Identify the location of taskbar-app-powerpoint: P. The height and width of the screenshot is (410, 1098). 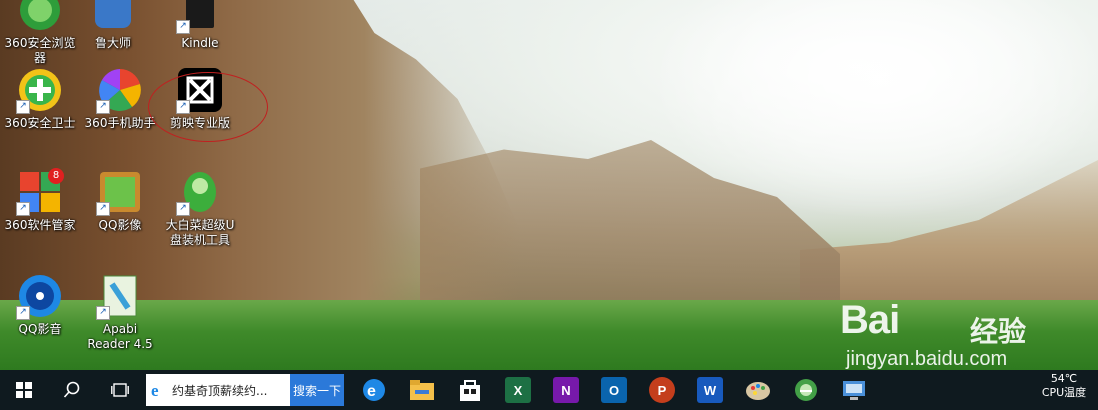
(662, 390).